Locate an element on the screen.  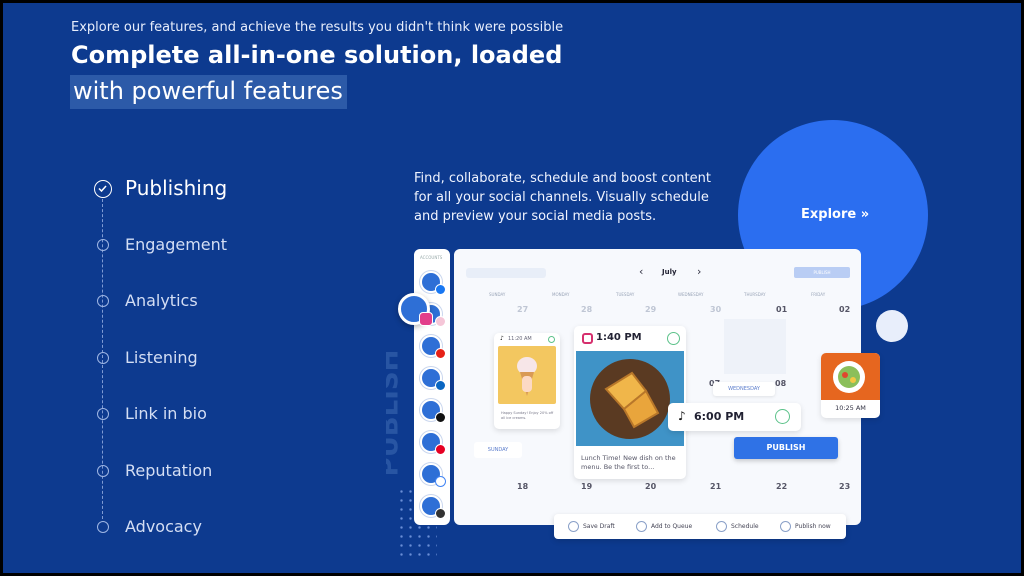
date-number: 18 is located at coordinates (523, 486).